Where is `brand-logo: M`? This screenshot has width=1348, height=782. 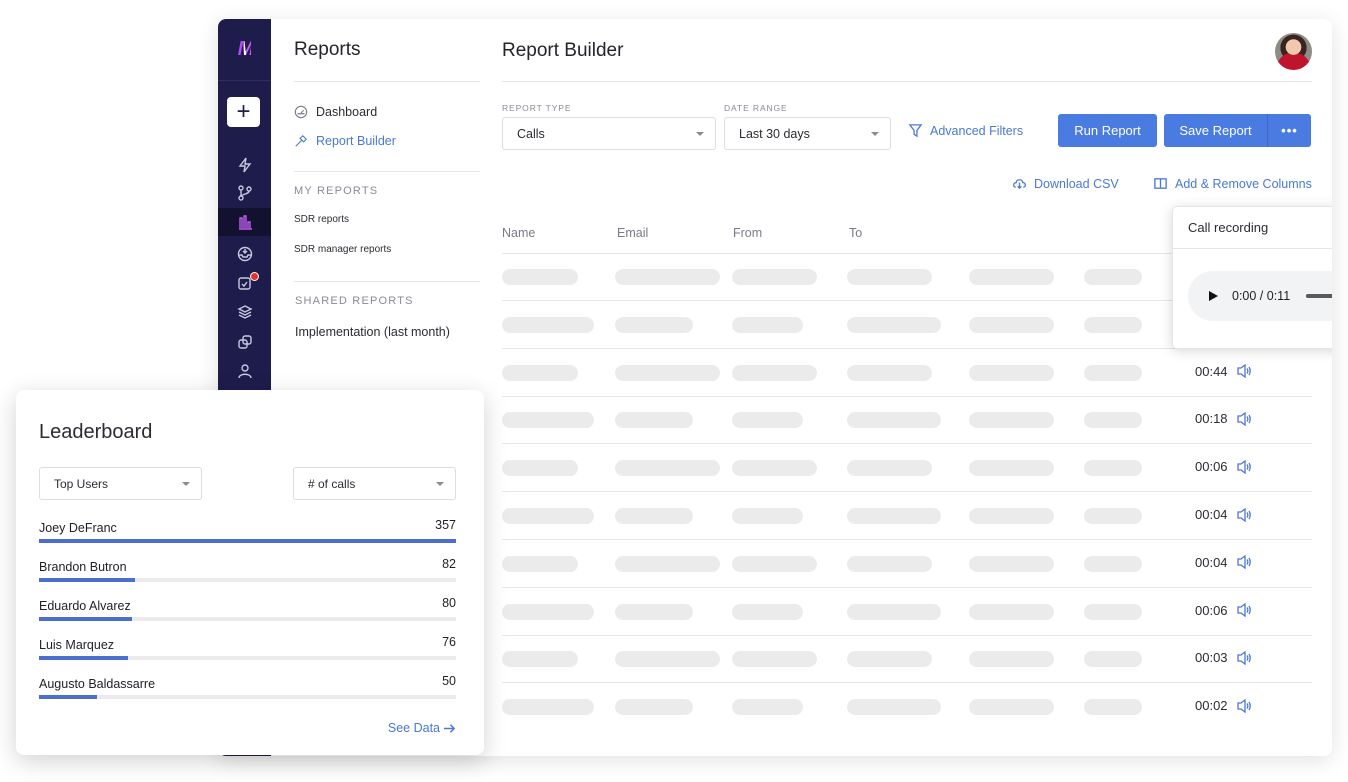
brand-logo: M is located at coordinates (244, 50).